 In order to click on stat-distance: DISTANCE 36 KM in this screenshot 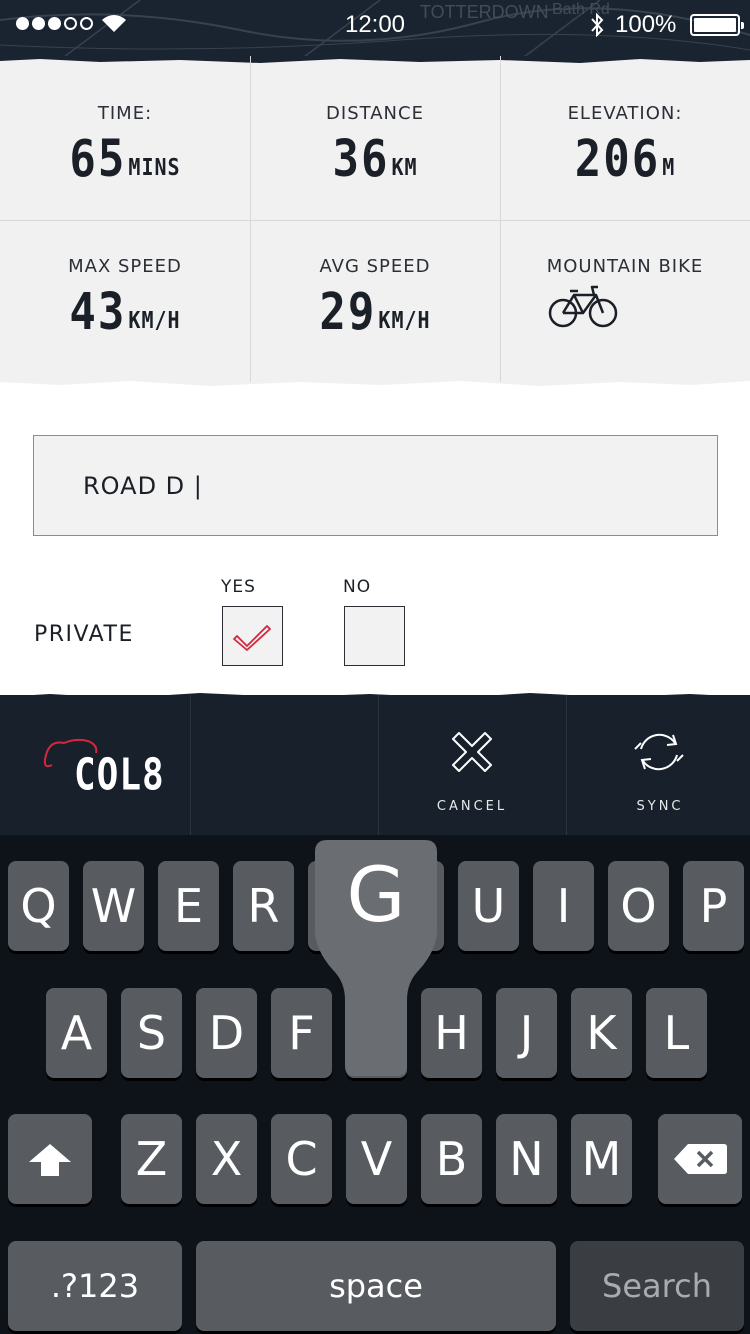, I will do `click(375, 138)`.